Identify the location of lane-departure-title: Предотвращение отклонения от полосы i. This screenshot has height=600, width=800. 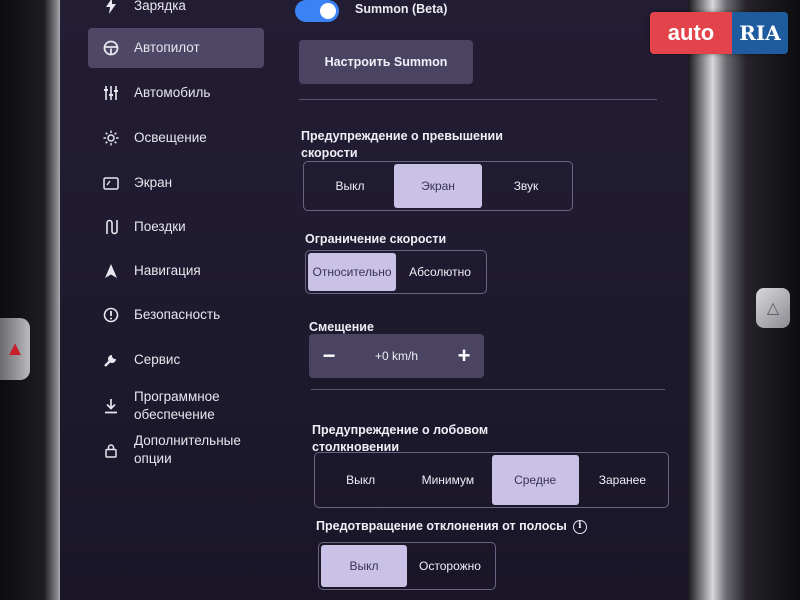
(451, 526).